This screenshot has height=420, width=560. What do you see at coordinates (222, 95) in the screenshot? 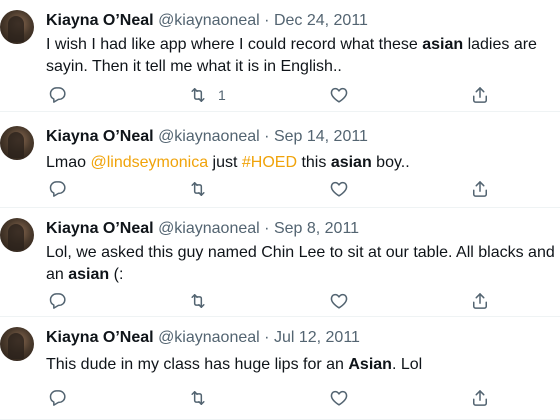
I see `retweet-count: 1` at bounding box center [222, 95].